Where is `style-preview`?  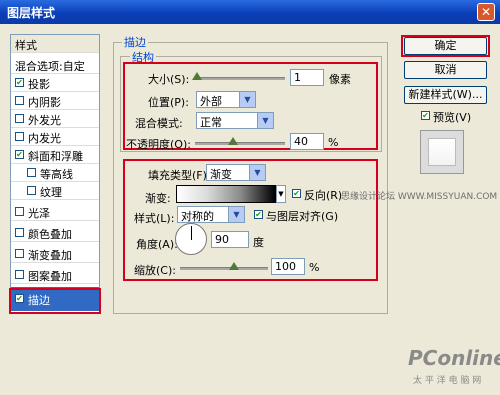 style-preview is located at coordinates (442, 152).